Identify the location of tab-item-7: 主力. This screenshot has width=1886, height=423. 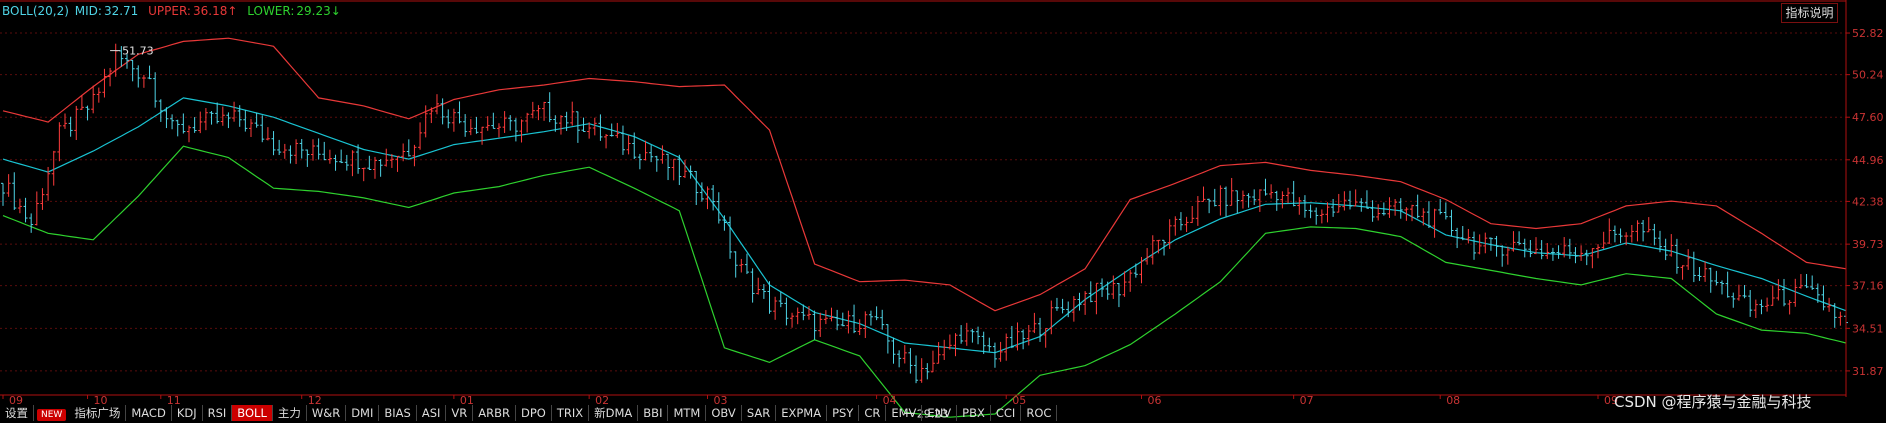
(290, 413).